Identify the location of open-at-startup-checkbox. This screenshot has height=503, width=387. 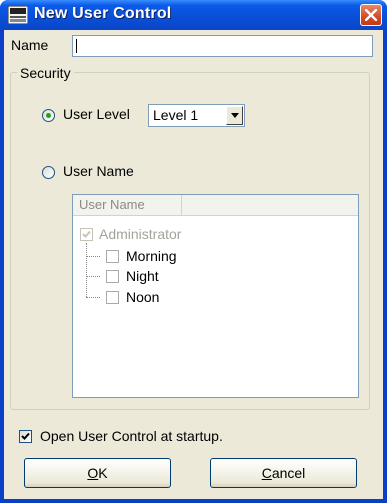
(25, 436).